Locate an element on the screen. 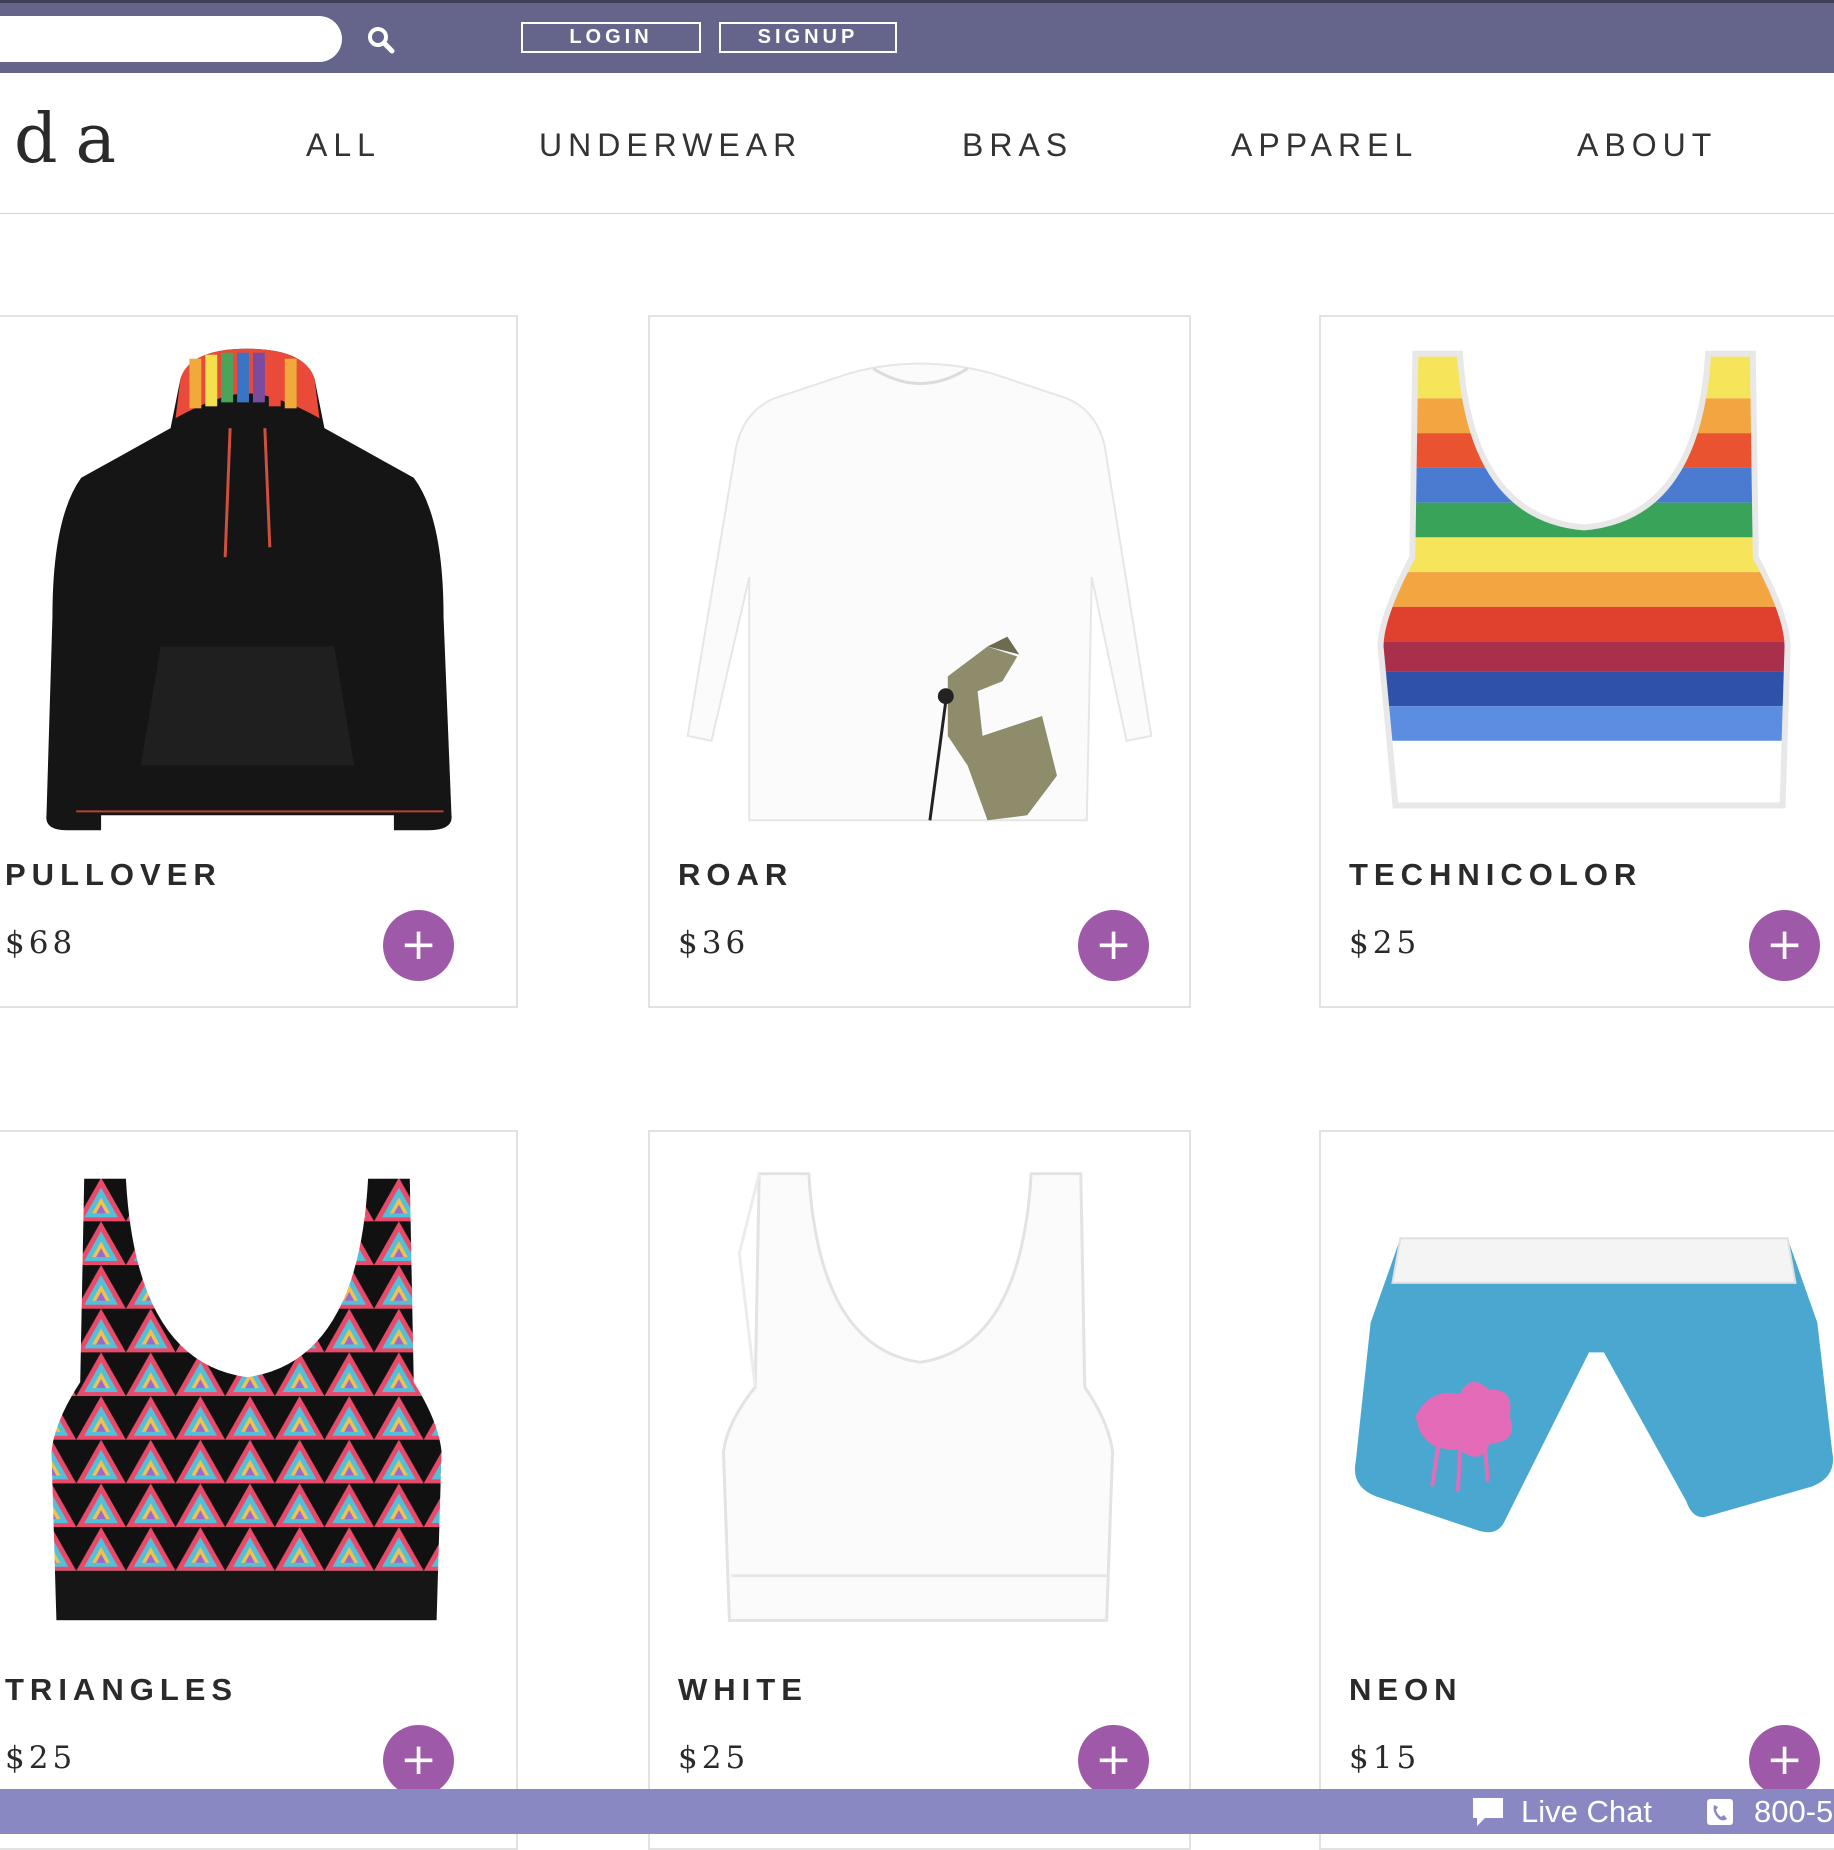 The width and height of the screenshot is (1834, 1850). product-image-pullover is located at coordinates (249, 589).